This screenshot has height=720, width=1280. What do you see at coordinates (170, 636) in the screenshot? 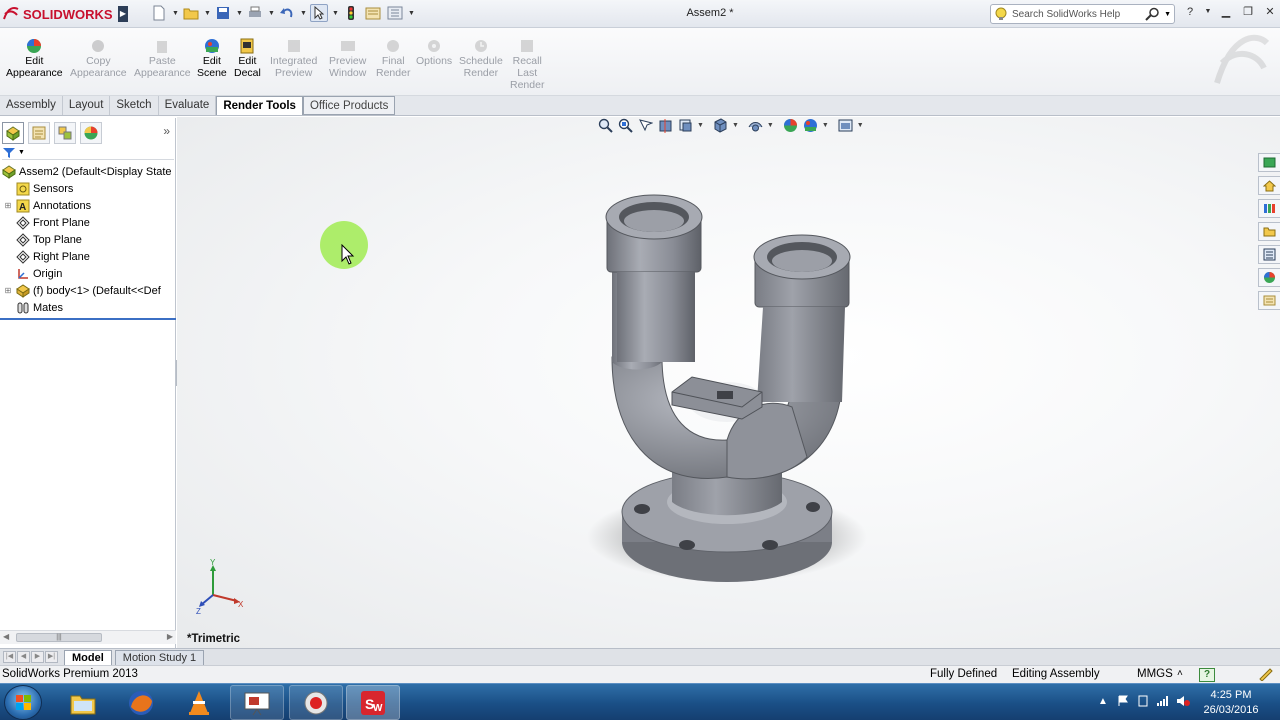
I see `scroll-right-icon: ▶` at bounding box center [170, 636].